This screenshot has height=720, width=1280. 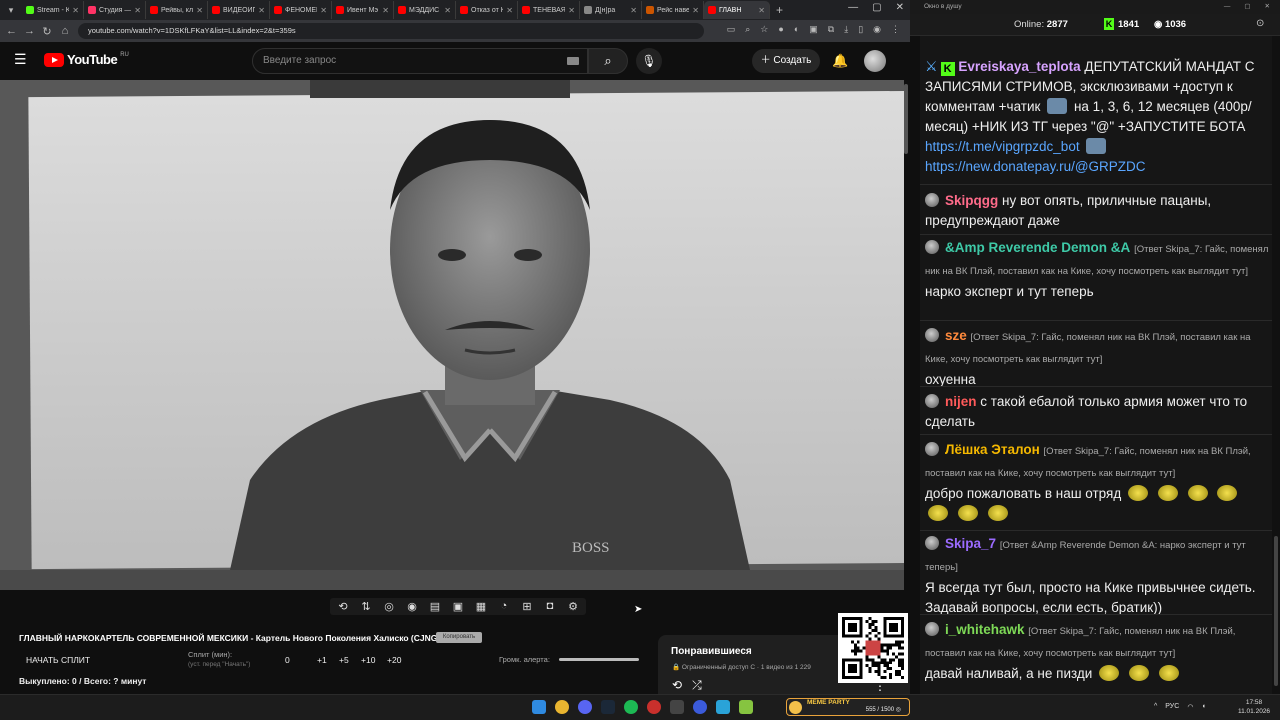 I want to click on split-add-20-button: +20, so click(x=394, y=660).